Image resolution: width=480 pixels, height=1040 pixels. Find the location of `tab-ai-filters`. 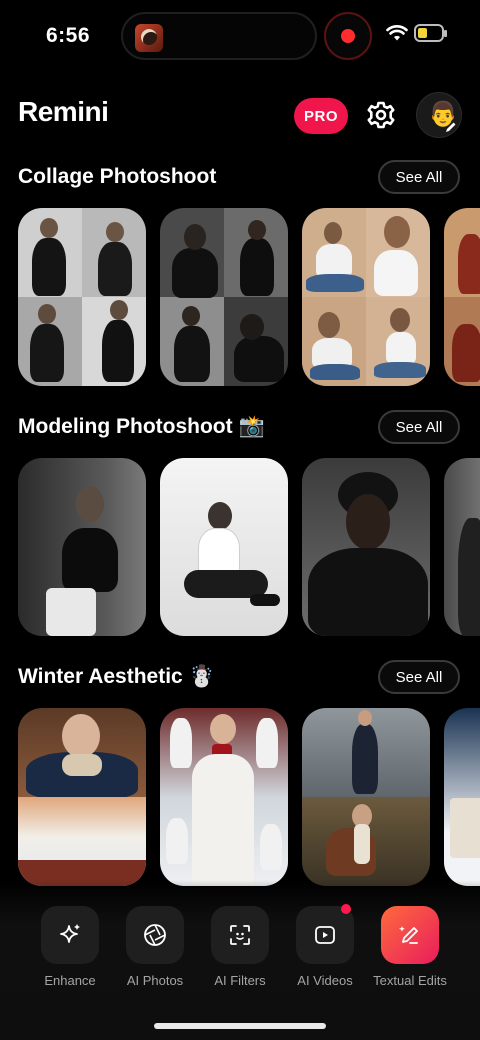

tab-ai-filters is located at coordinates (240, 935).